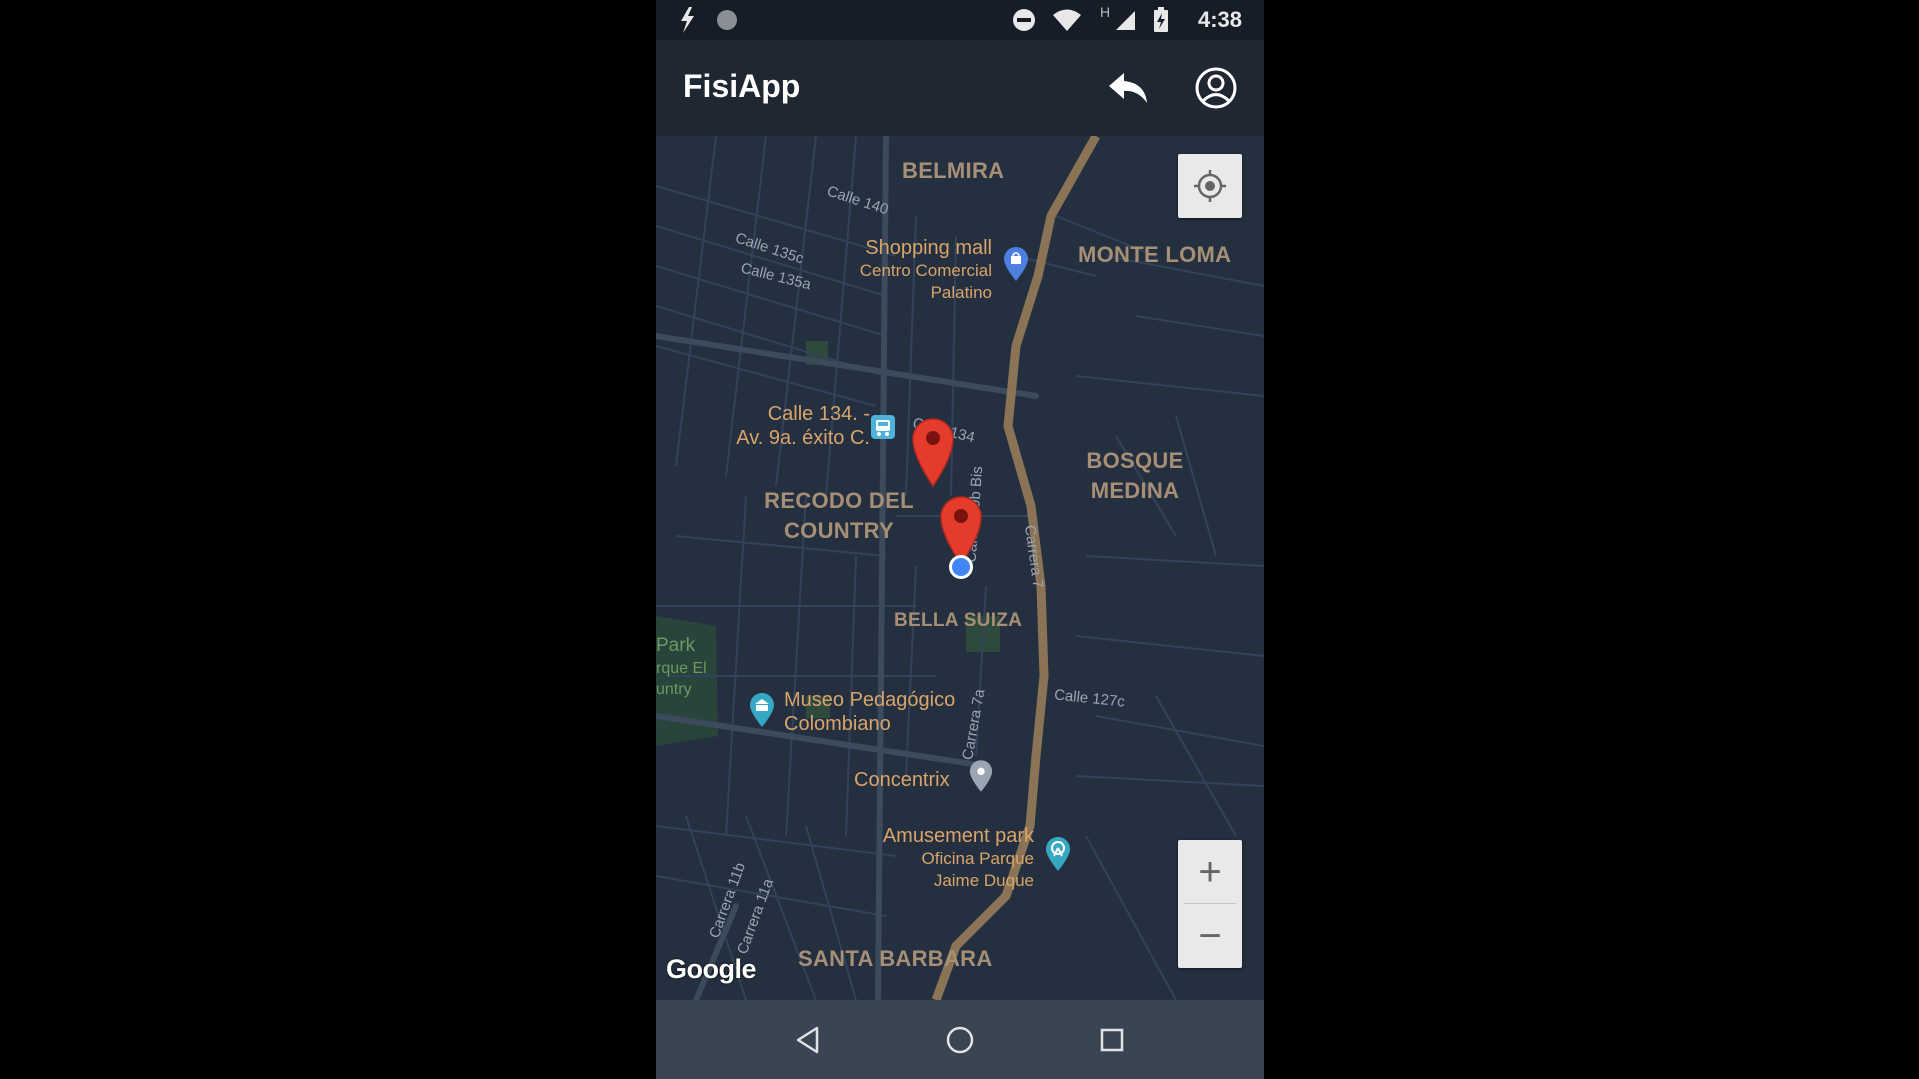  Describe the element at coordinates (837, 724) in the screenshot. I see `poi-line: Colombiano` at that location.